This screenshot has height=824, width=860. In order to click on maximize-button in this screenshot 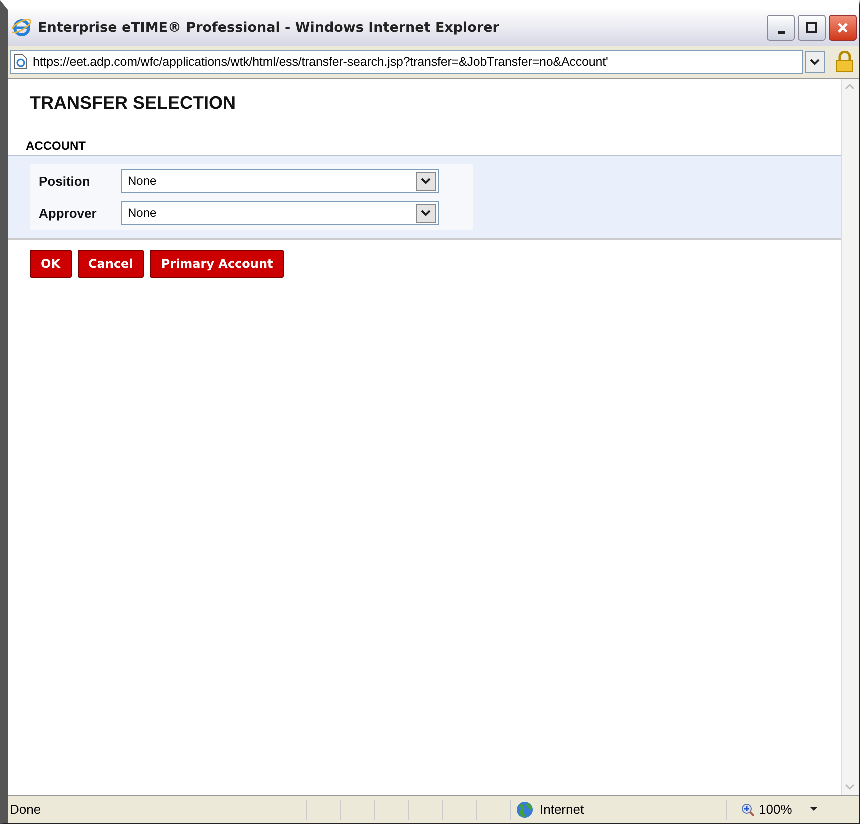, I will do `click(812, 28)`.